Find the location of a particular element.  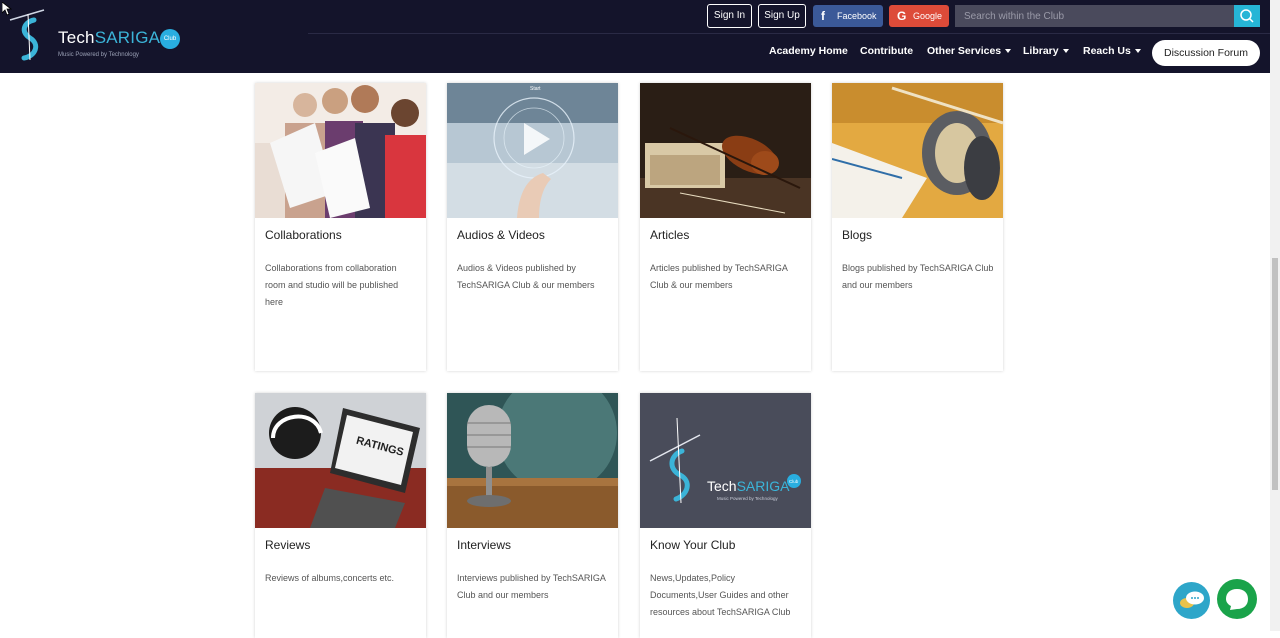

card-title: Audios & Videos is located at coordinates (501, 235).